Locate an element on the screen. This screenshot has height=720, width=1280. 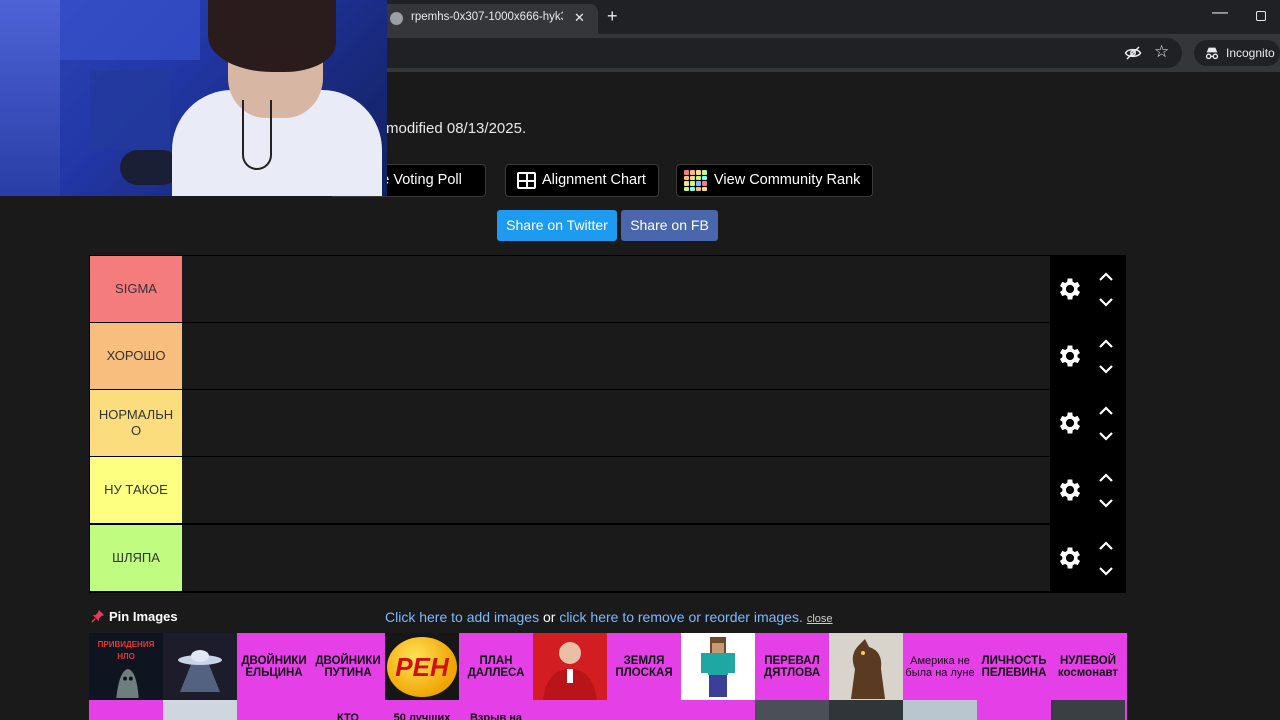
globe-icon is located at coordinates (396, 18).